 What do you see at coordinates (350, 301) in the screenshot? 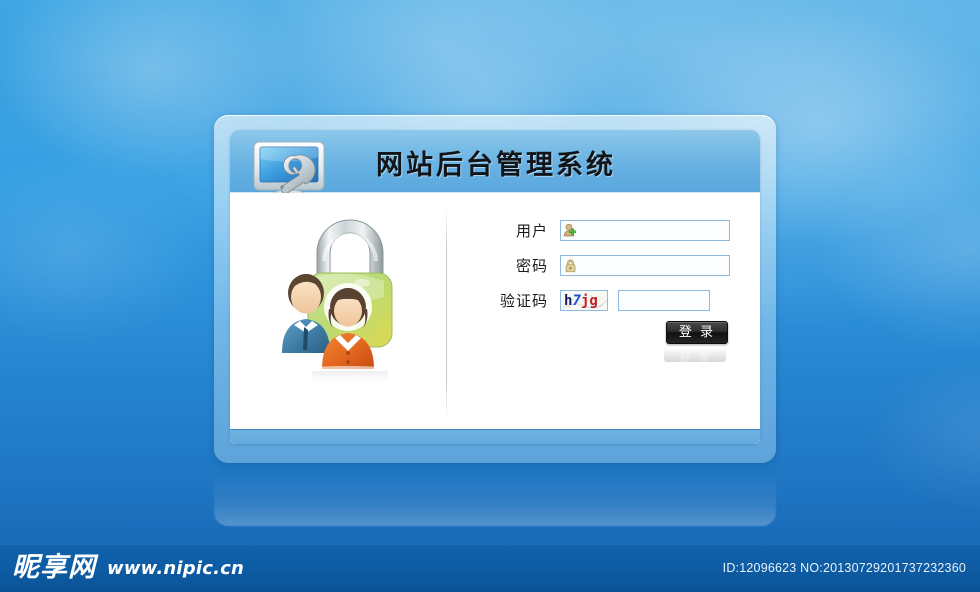
I see `padlock-with-users-illustration` at bounding box center [350, 301].